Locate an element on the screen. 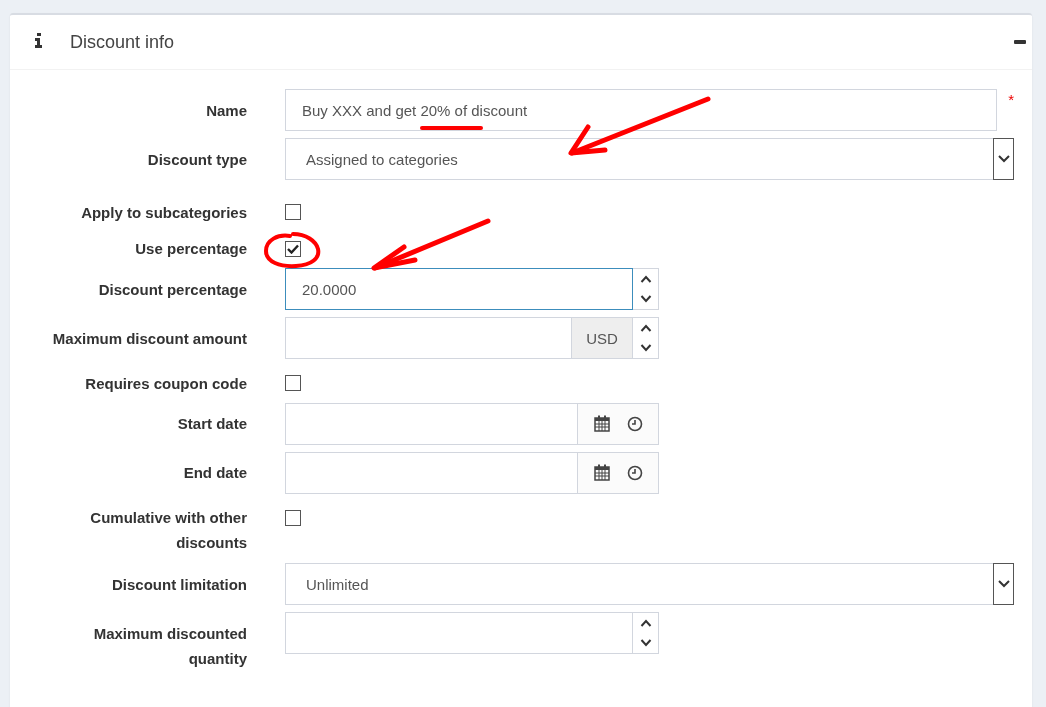 This screenshot has height=707, width=1046. field-label: Start date is located at coordinates (211, 424).